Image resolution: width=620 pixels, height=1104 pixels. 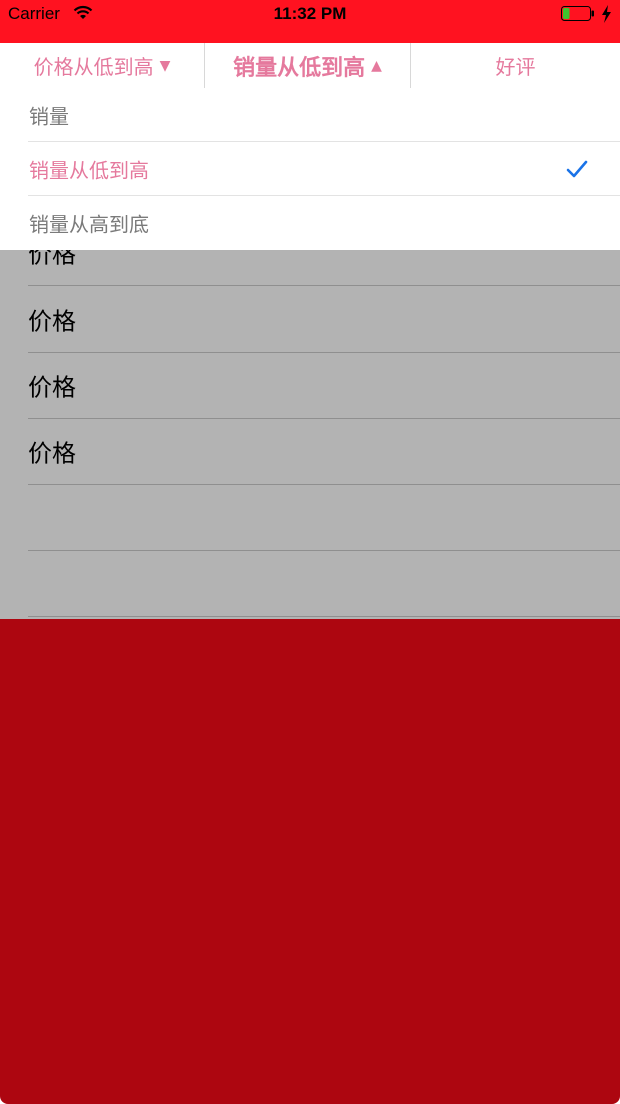 What do you see at coordinates (310, 115) in the screenshot?
I see `menu-item-sales: 销量` at bounding box center [310, 115].